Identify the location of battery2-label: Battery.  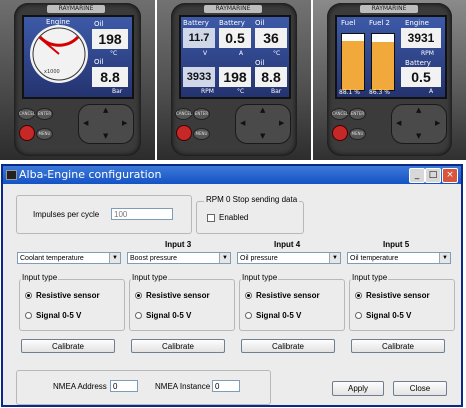
(232, 23).